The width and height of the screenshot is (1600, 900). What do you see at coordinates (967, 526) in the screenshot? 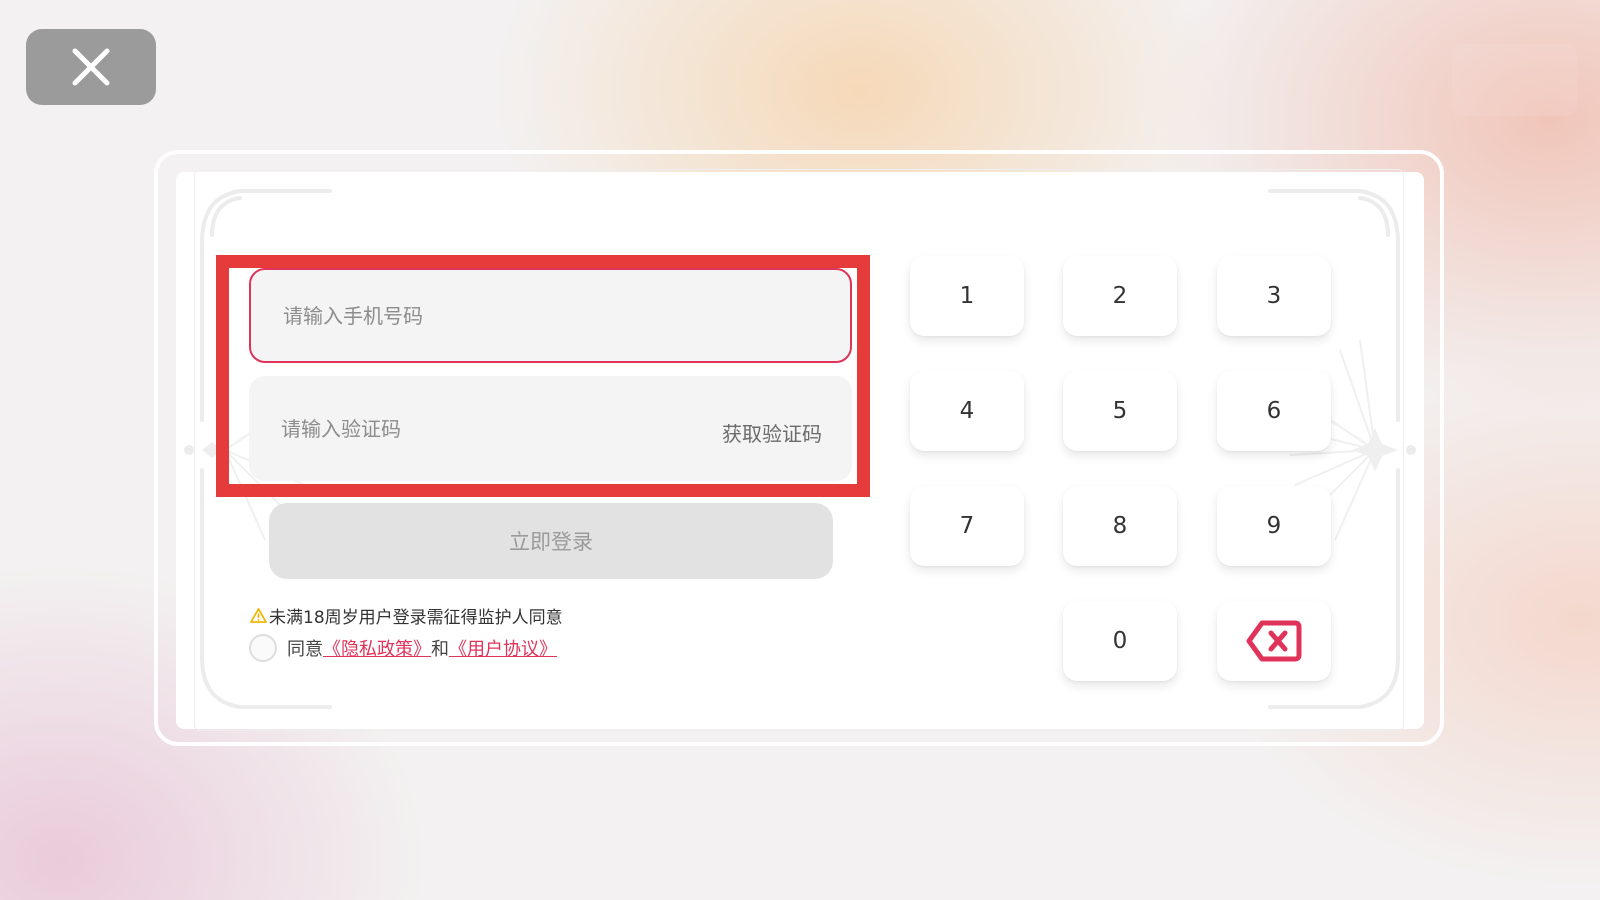
I see `key-7: 7` at bounding box center [967, 526].